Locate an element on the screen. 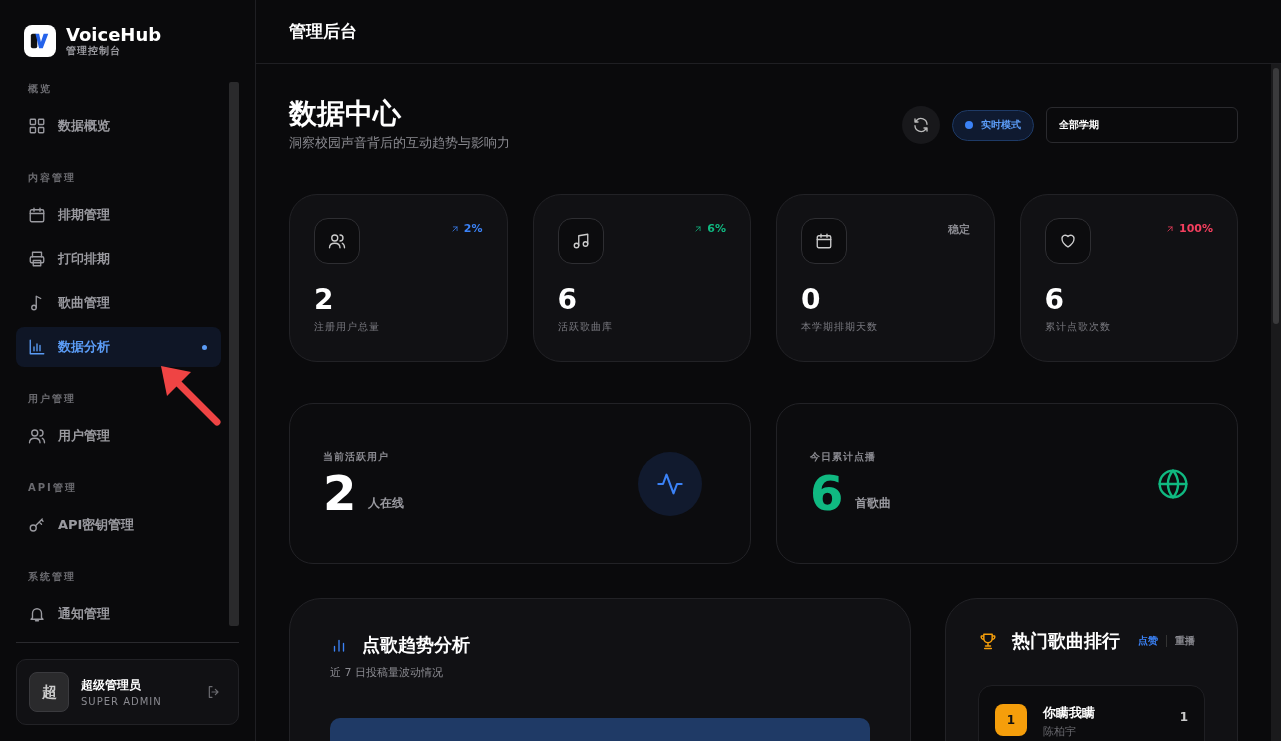  sidebar-item: API密钥管理 is located at coordinates (118, 525).